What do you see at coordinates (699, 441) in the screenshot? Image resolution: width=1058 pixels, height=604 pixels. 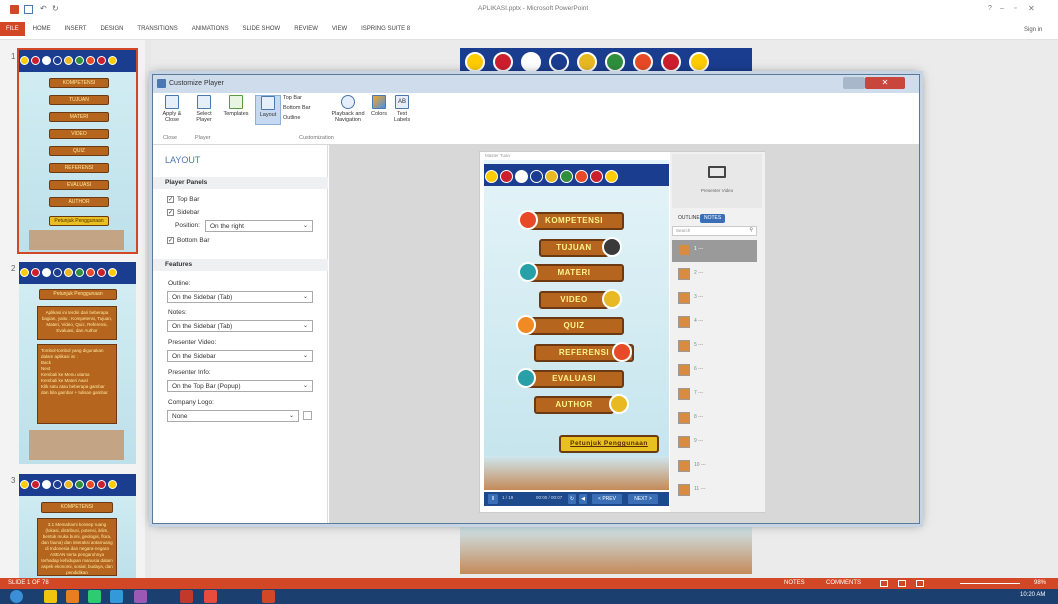 I see `outline-row-text: 9 ---` at bounding box center [699, 441].